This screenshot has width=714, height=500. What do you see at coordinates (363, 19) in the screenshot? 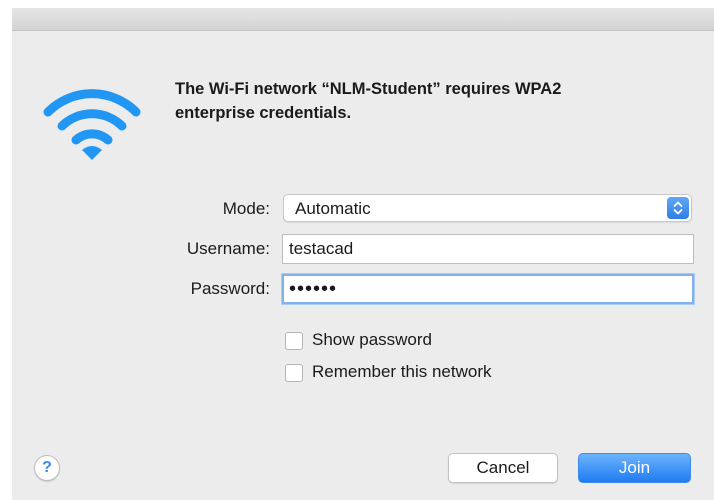
I see `window-titlebar` at bounding box center [363, 19].